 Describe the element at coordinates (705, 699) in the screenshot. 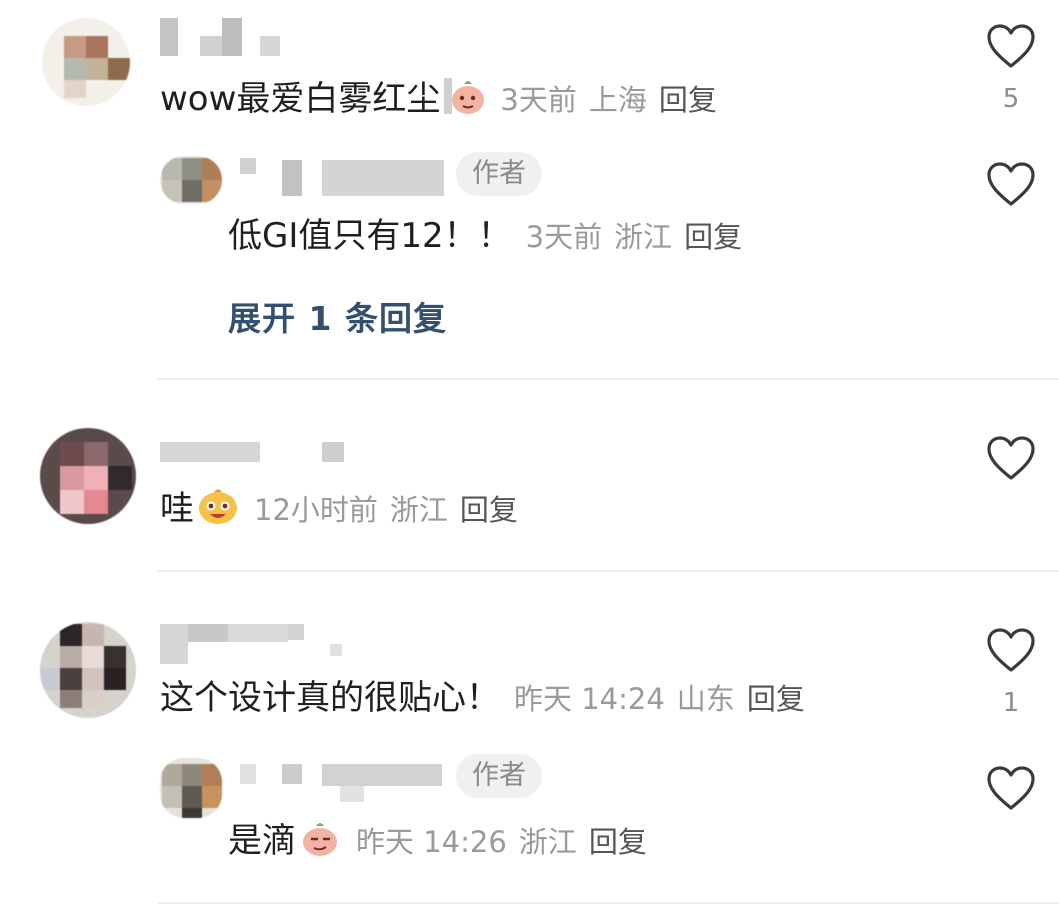

I see `comment-location: 山东` at that location.